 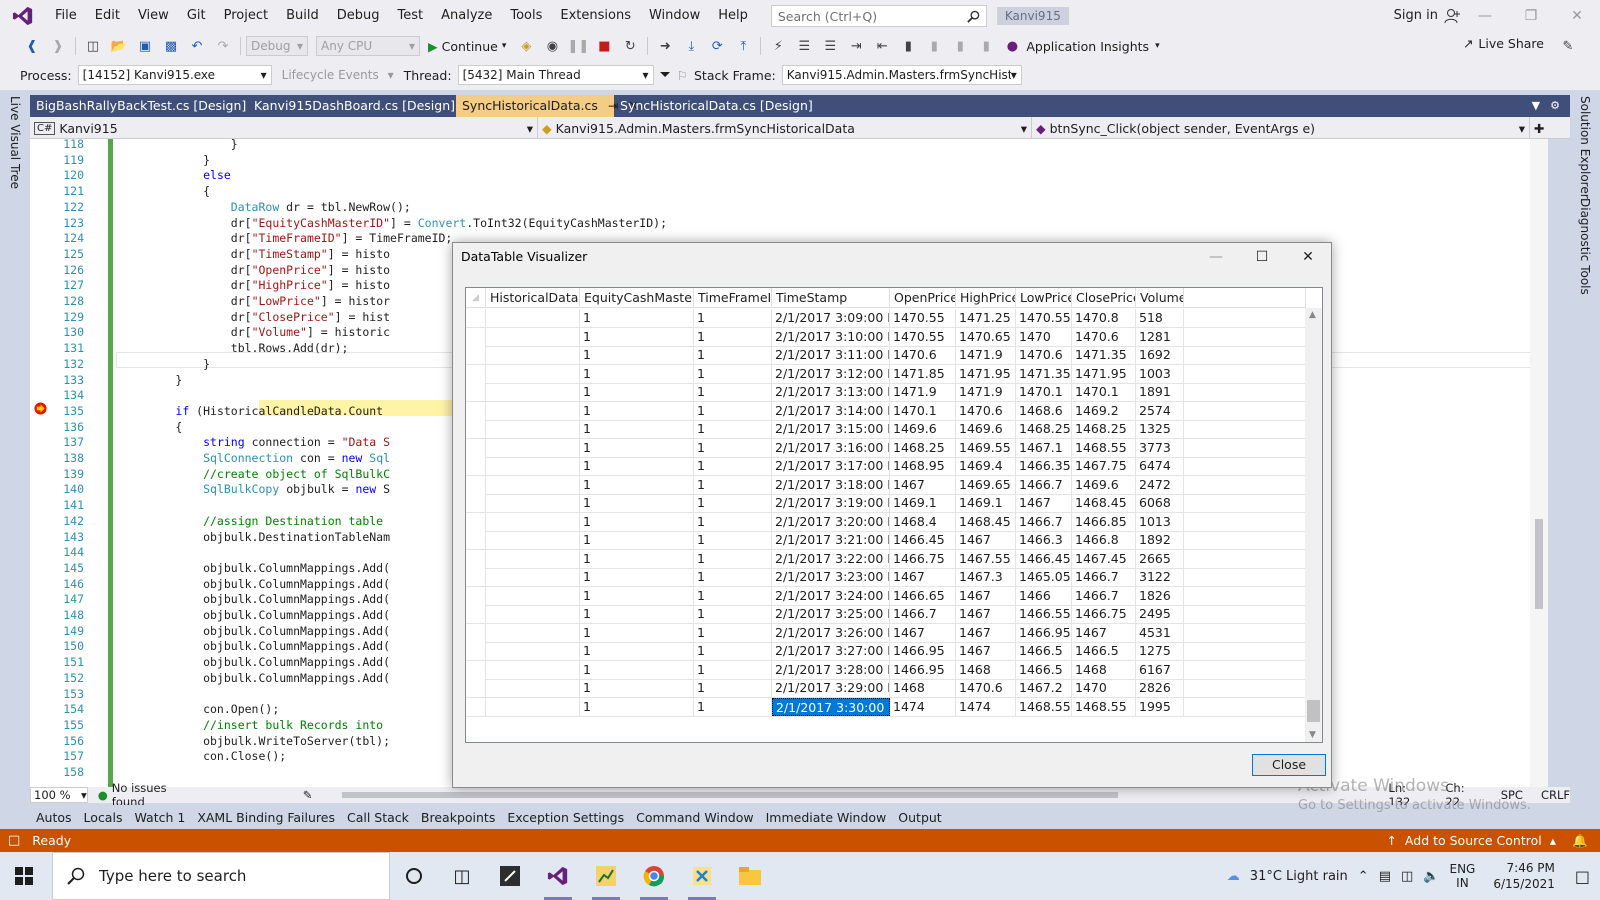 What do you see at coordinates (901, 75) in the screenshot?
I see `stack-frame-select: Kanvi915.Admin.Masters.frmSyncHistorica▾` at bounding box center [901, 75].